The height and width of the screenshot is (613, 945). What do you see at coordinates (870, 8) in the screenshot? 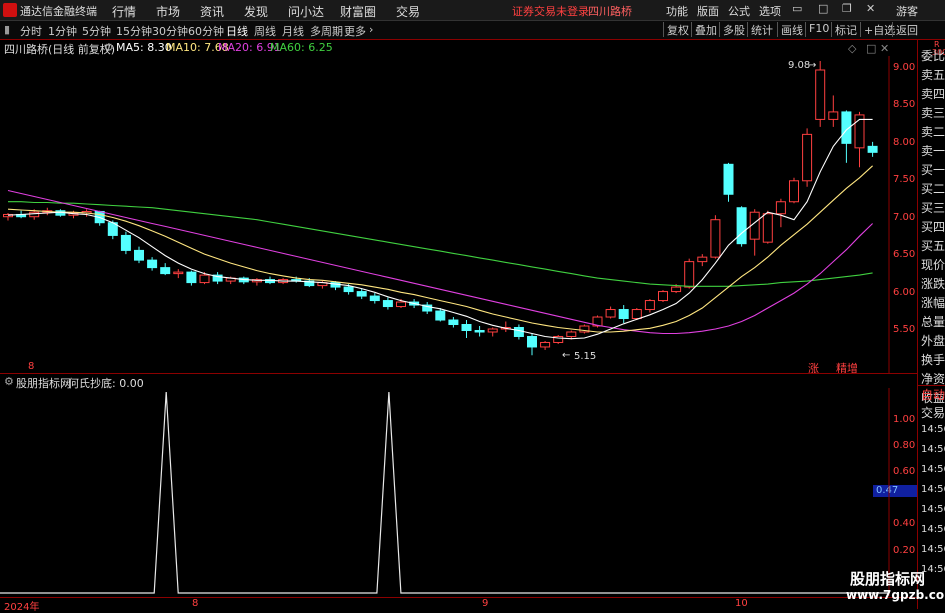
I see `close-icon: ✕` at bounding box center [870, 8].